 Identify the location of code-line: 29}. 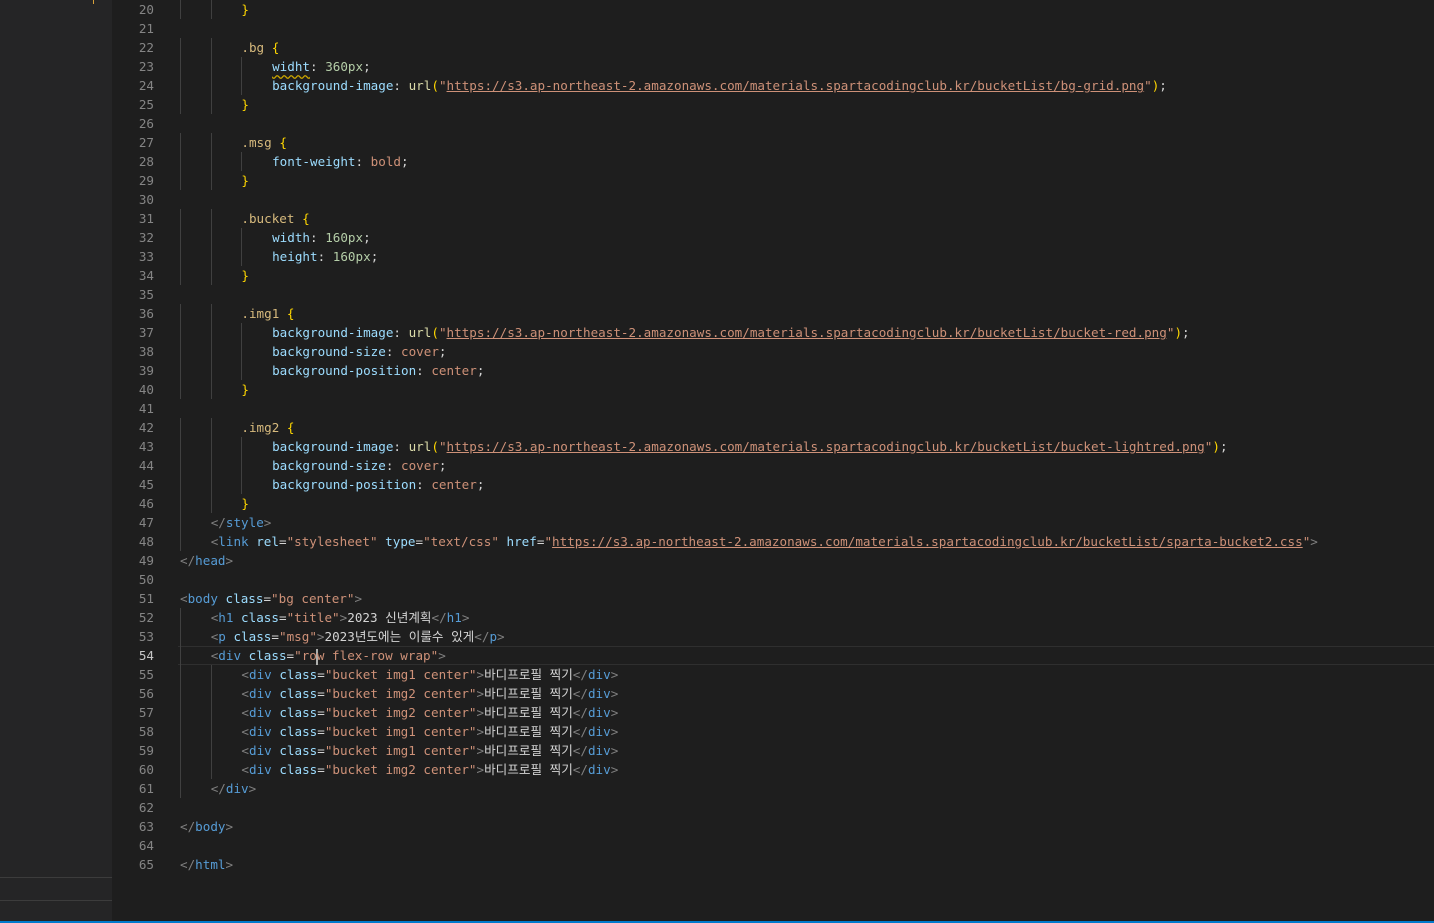
(773, 180).